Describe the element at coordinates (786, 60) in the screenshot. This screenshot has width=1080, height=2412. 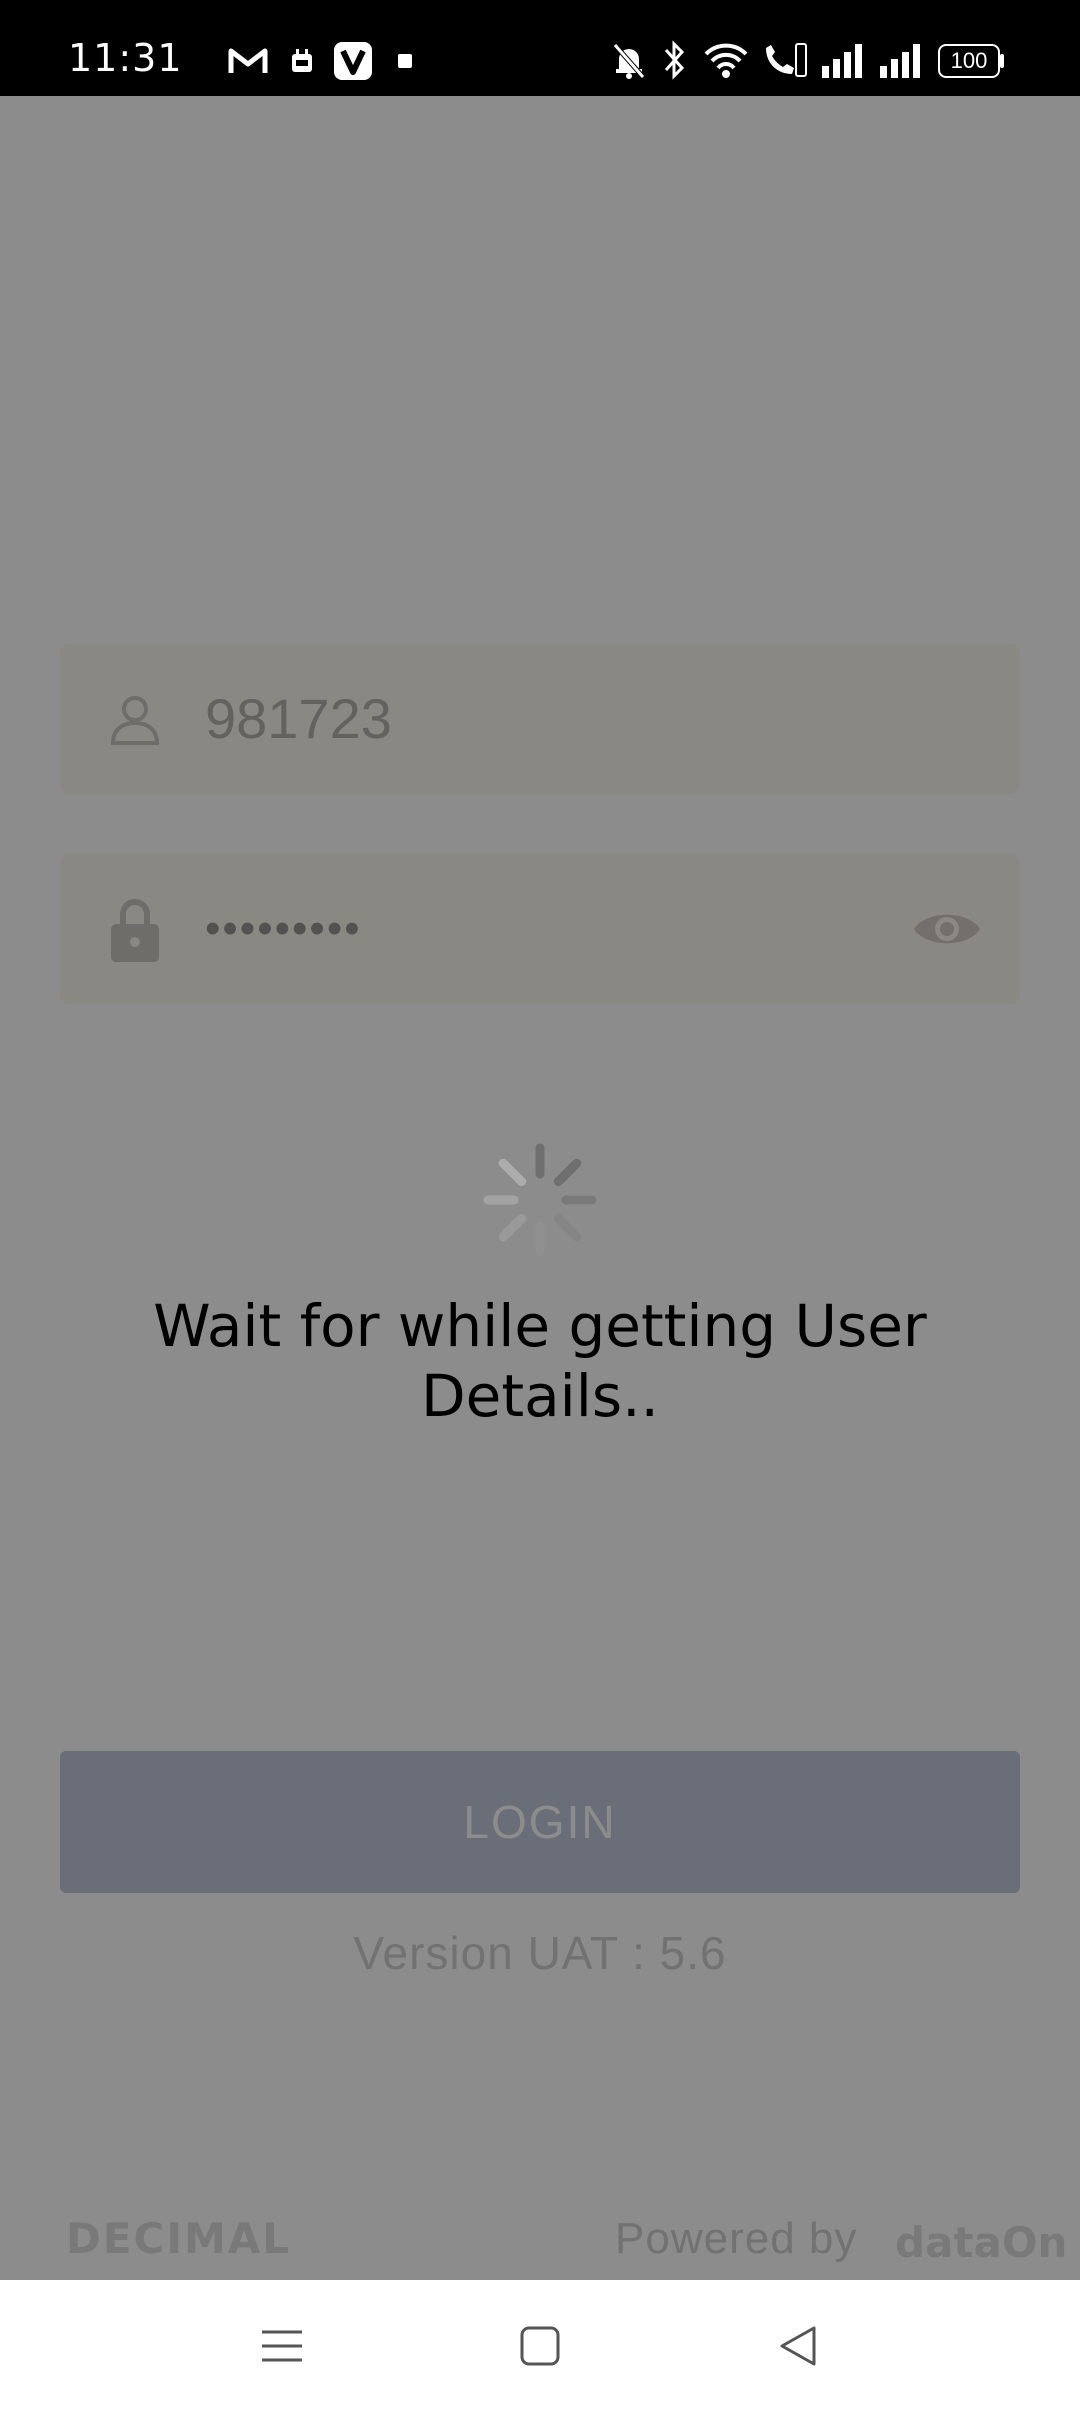
I see `wifi-call-icon` at that location.